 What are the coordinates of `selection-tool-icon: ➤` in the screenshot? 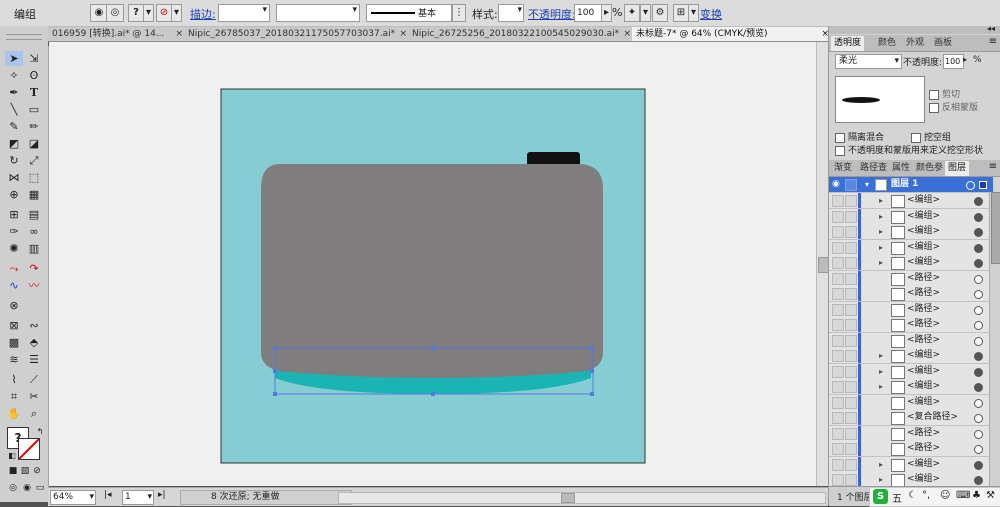 It's located at (14, 58).